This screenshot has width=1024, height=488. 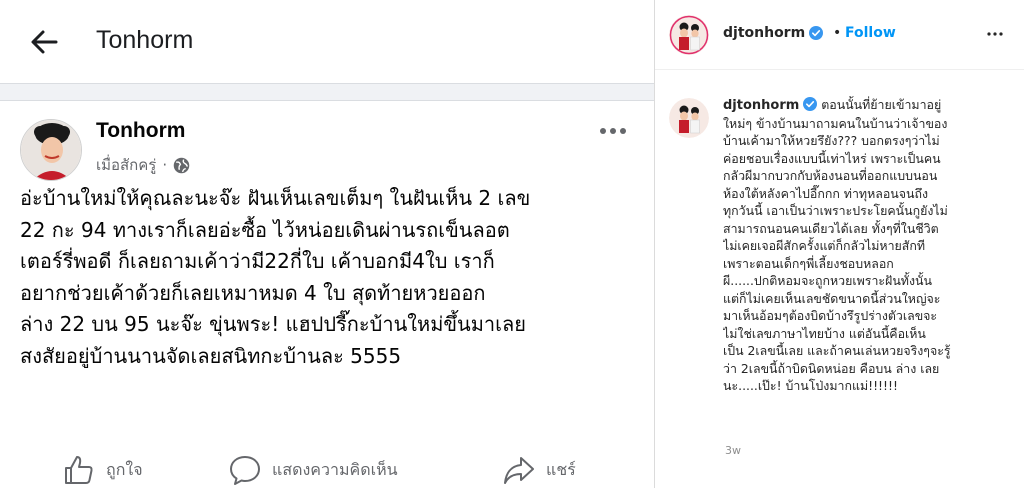 I want to click on author-avatar, so click(x=51, y=150).